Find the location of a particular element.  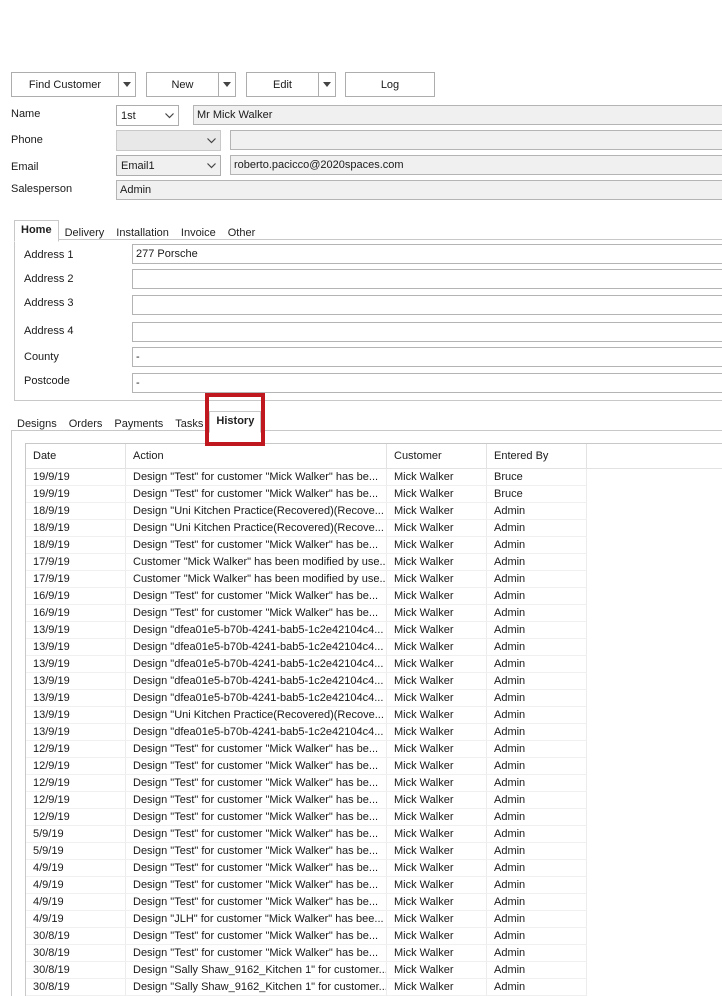

name-ordinal-select: 1st is located at coordinates (147, 115).